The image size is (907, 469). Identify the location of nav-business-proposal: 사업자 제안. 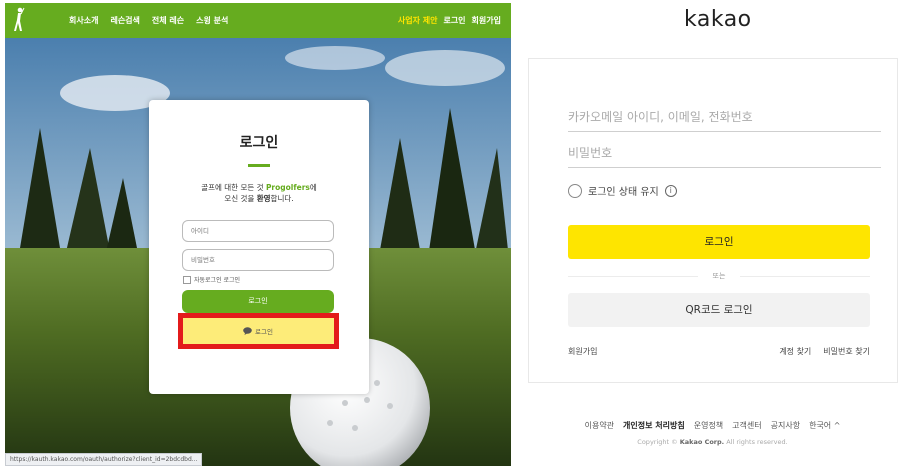
(418, 20).